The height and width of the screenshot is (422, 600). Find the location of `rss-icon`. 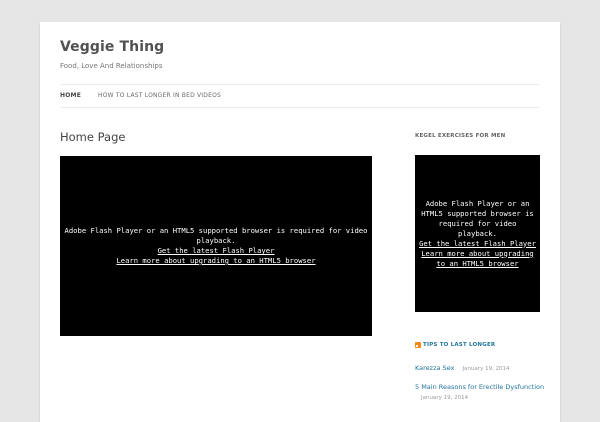

rss-icon is located at coordinates (418, 345).